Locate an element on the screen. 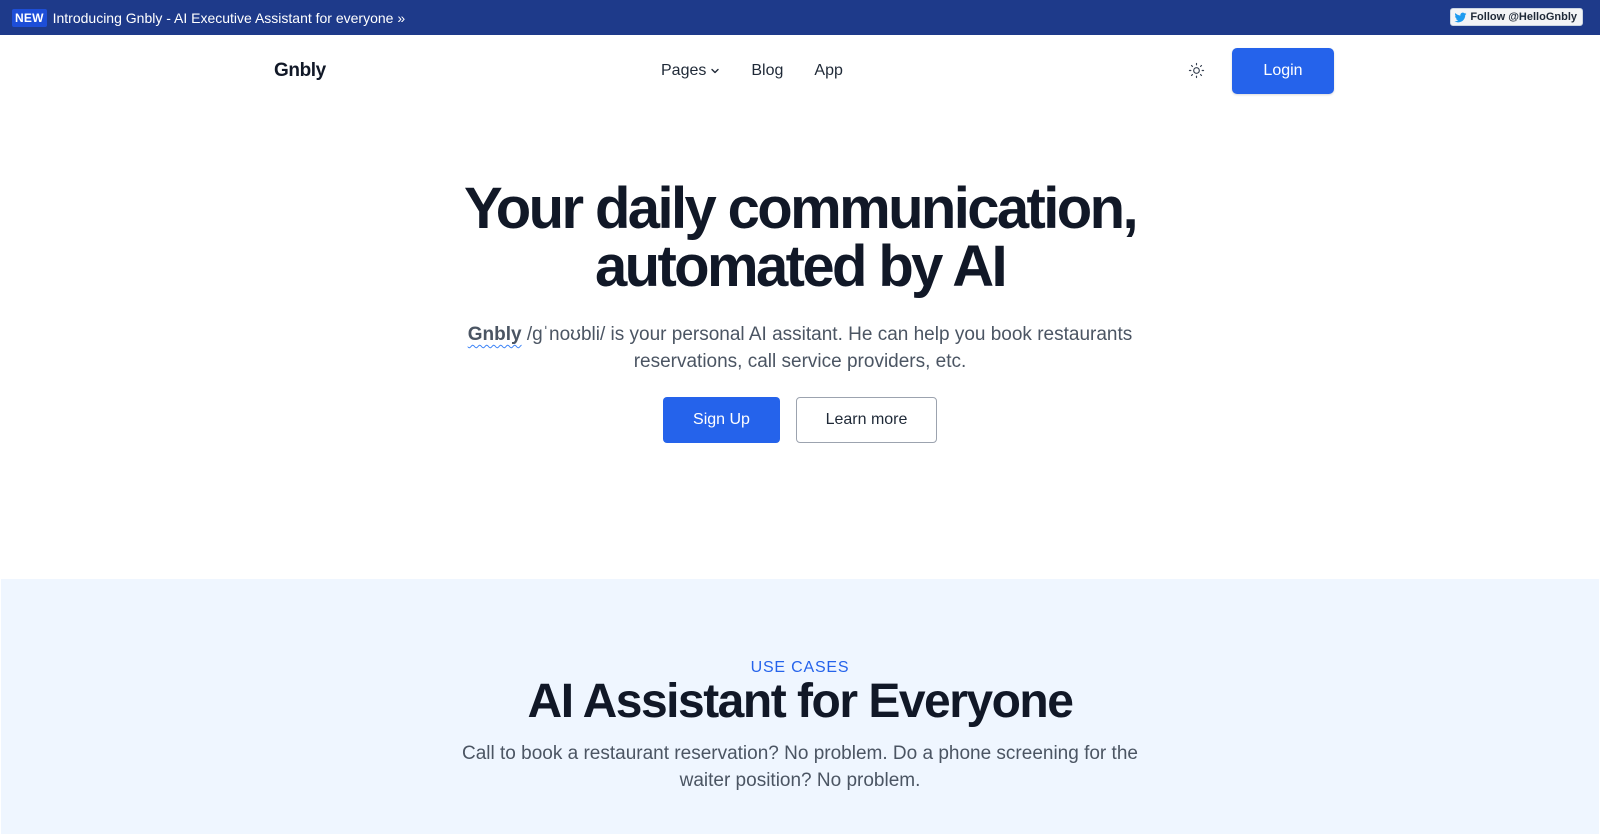 The image size is (1600, 834). follow-label: Follow @HelloGnbly is located at coordinates (1523, 17).